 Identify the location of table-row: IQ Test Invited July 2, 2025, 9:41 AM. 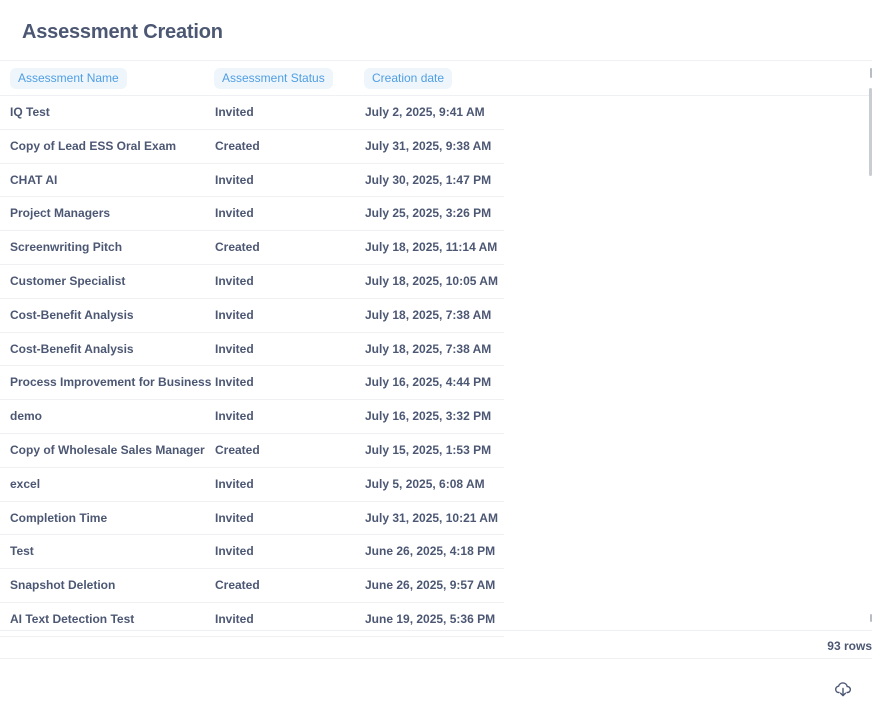
(252, 113).